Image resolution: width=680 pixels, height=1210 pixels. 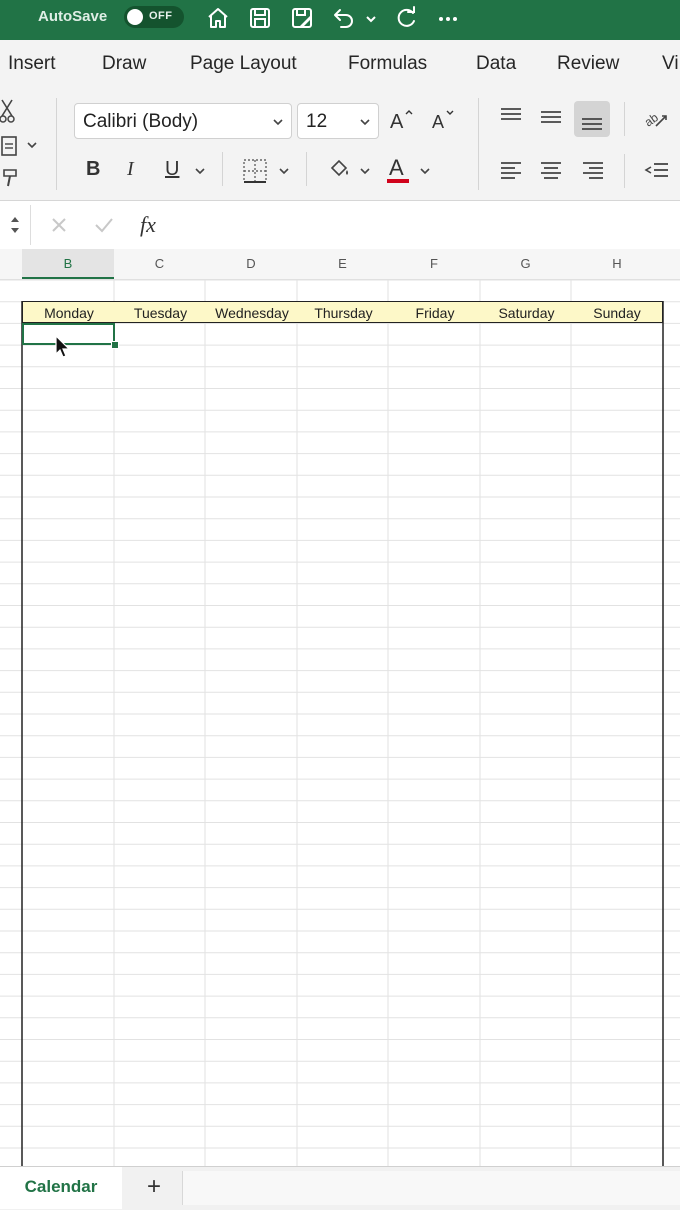 What do you see at coordinates (344, 18) in the screenshot?
I see `undo-icon` at bounding box center [344, 18].